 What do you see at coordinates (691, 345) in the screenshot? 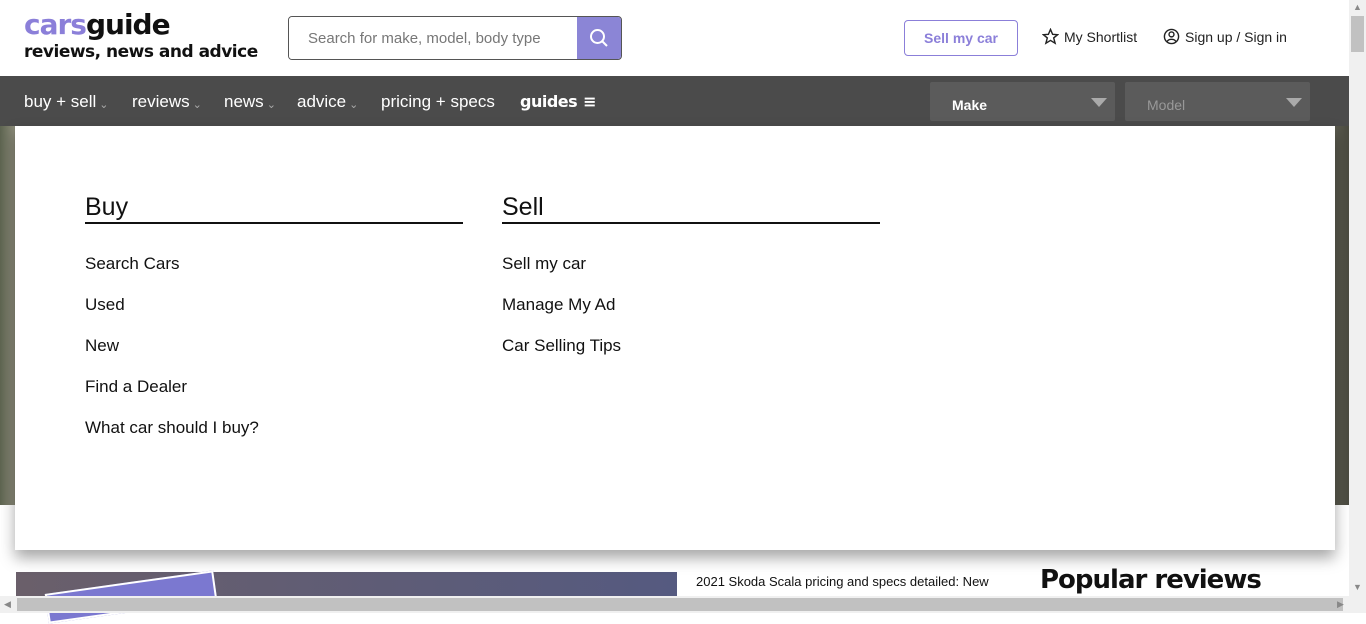
I see `menu-link-selling-tips: Car Selling Tips` at bounding box center [691, 345].